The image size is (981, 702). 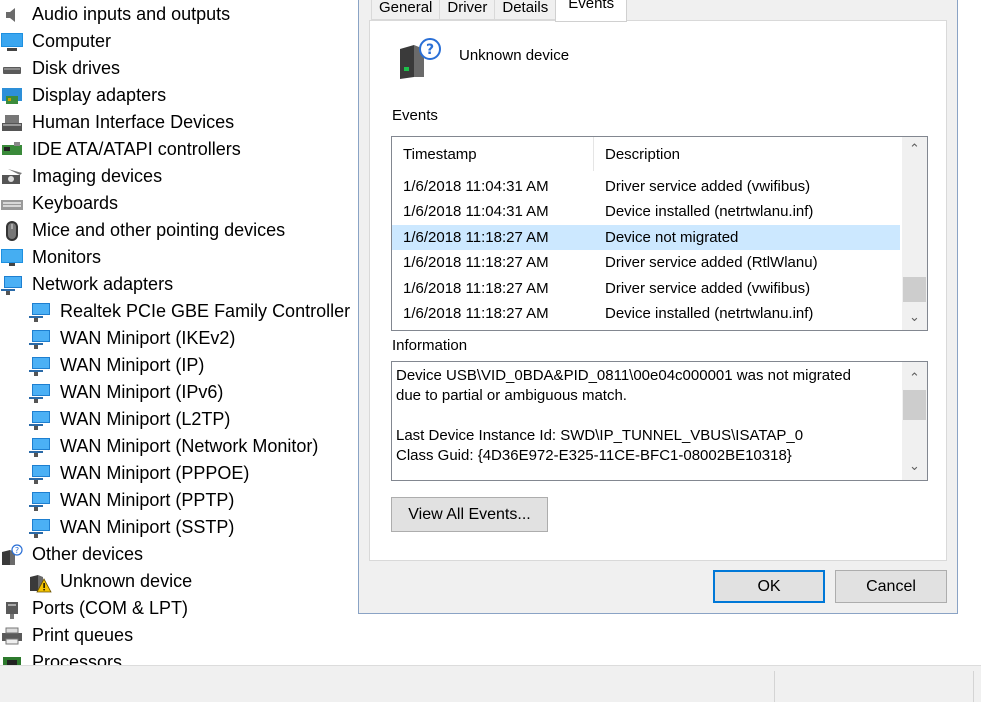 What do you see at coordinates (914, 233) in the screenshot?
I see `events-scrollbar: ⌃ ⌄` at bounding box center [914, 233].